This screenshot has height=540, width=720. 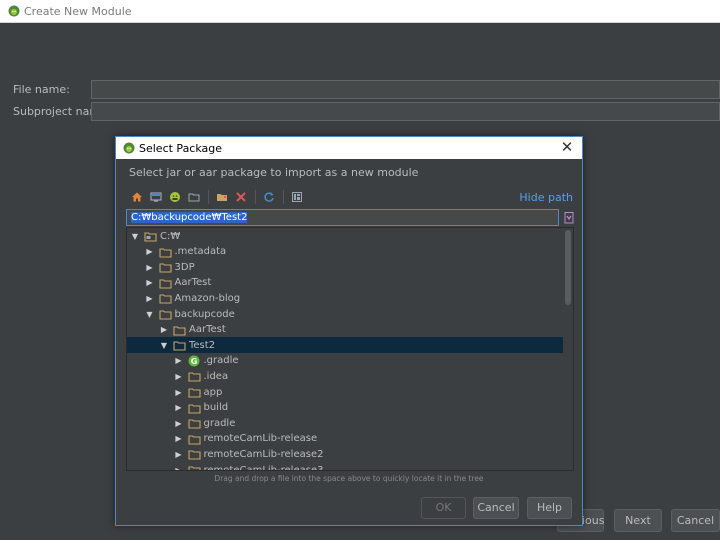 What do you see at coordinates (137, 197) in the screenshot?
I see `home-icon` at bounding box center [137, 197].